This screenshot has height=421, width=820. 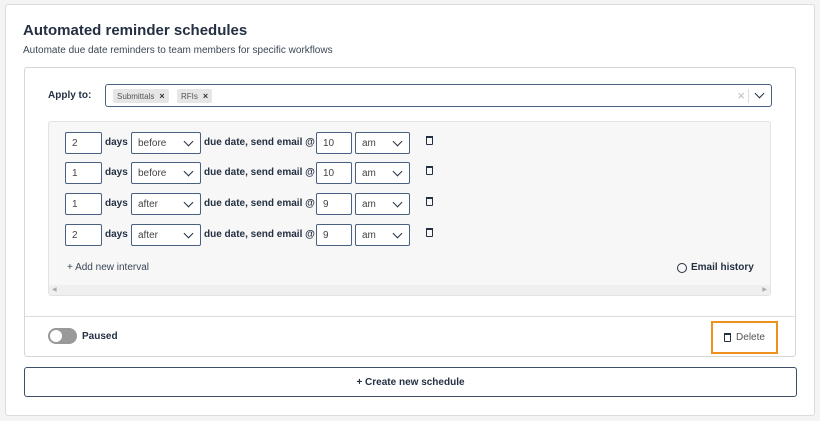 What do you see at coordinates (409, 290) in the screenshot?
I see `horizontal-scrollbar: ◀ ▶` at bounding box center [409, 290].